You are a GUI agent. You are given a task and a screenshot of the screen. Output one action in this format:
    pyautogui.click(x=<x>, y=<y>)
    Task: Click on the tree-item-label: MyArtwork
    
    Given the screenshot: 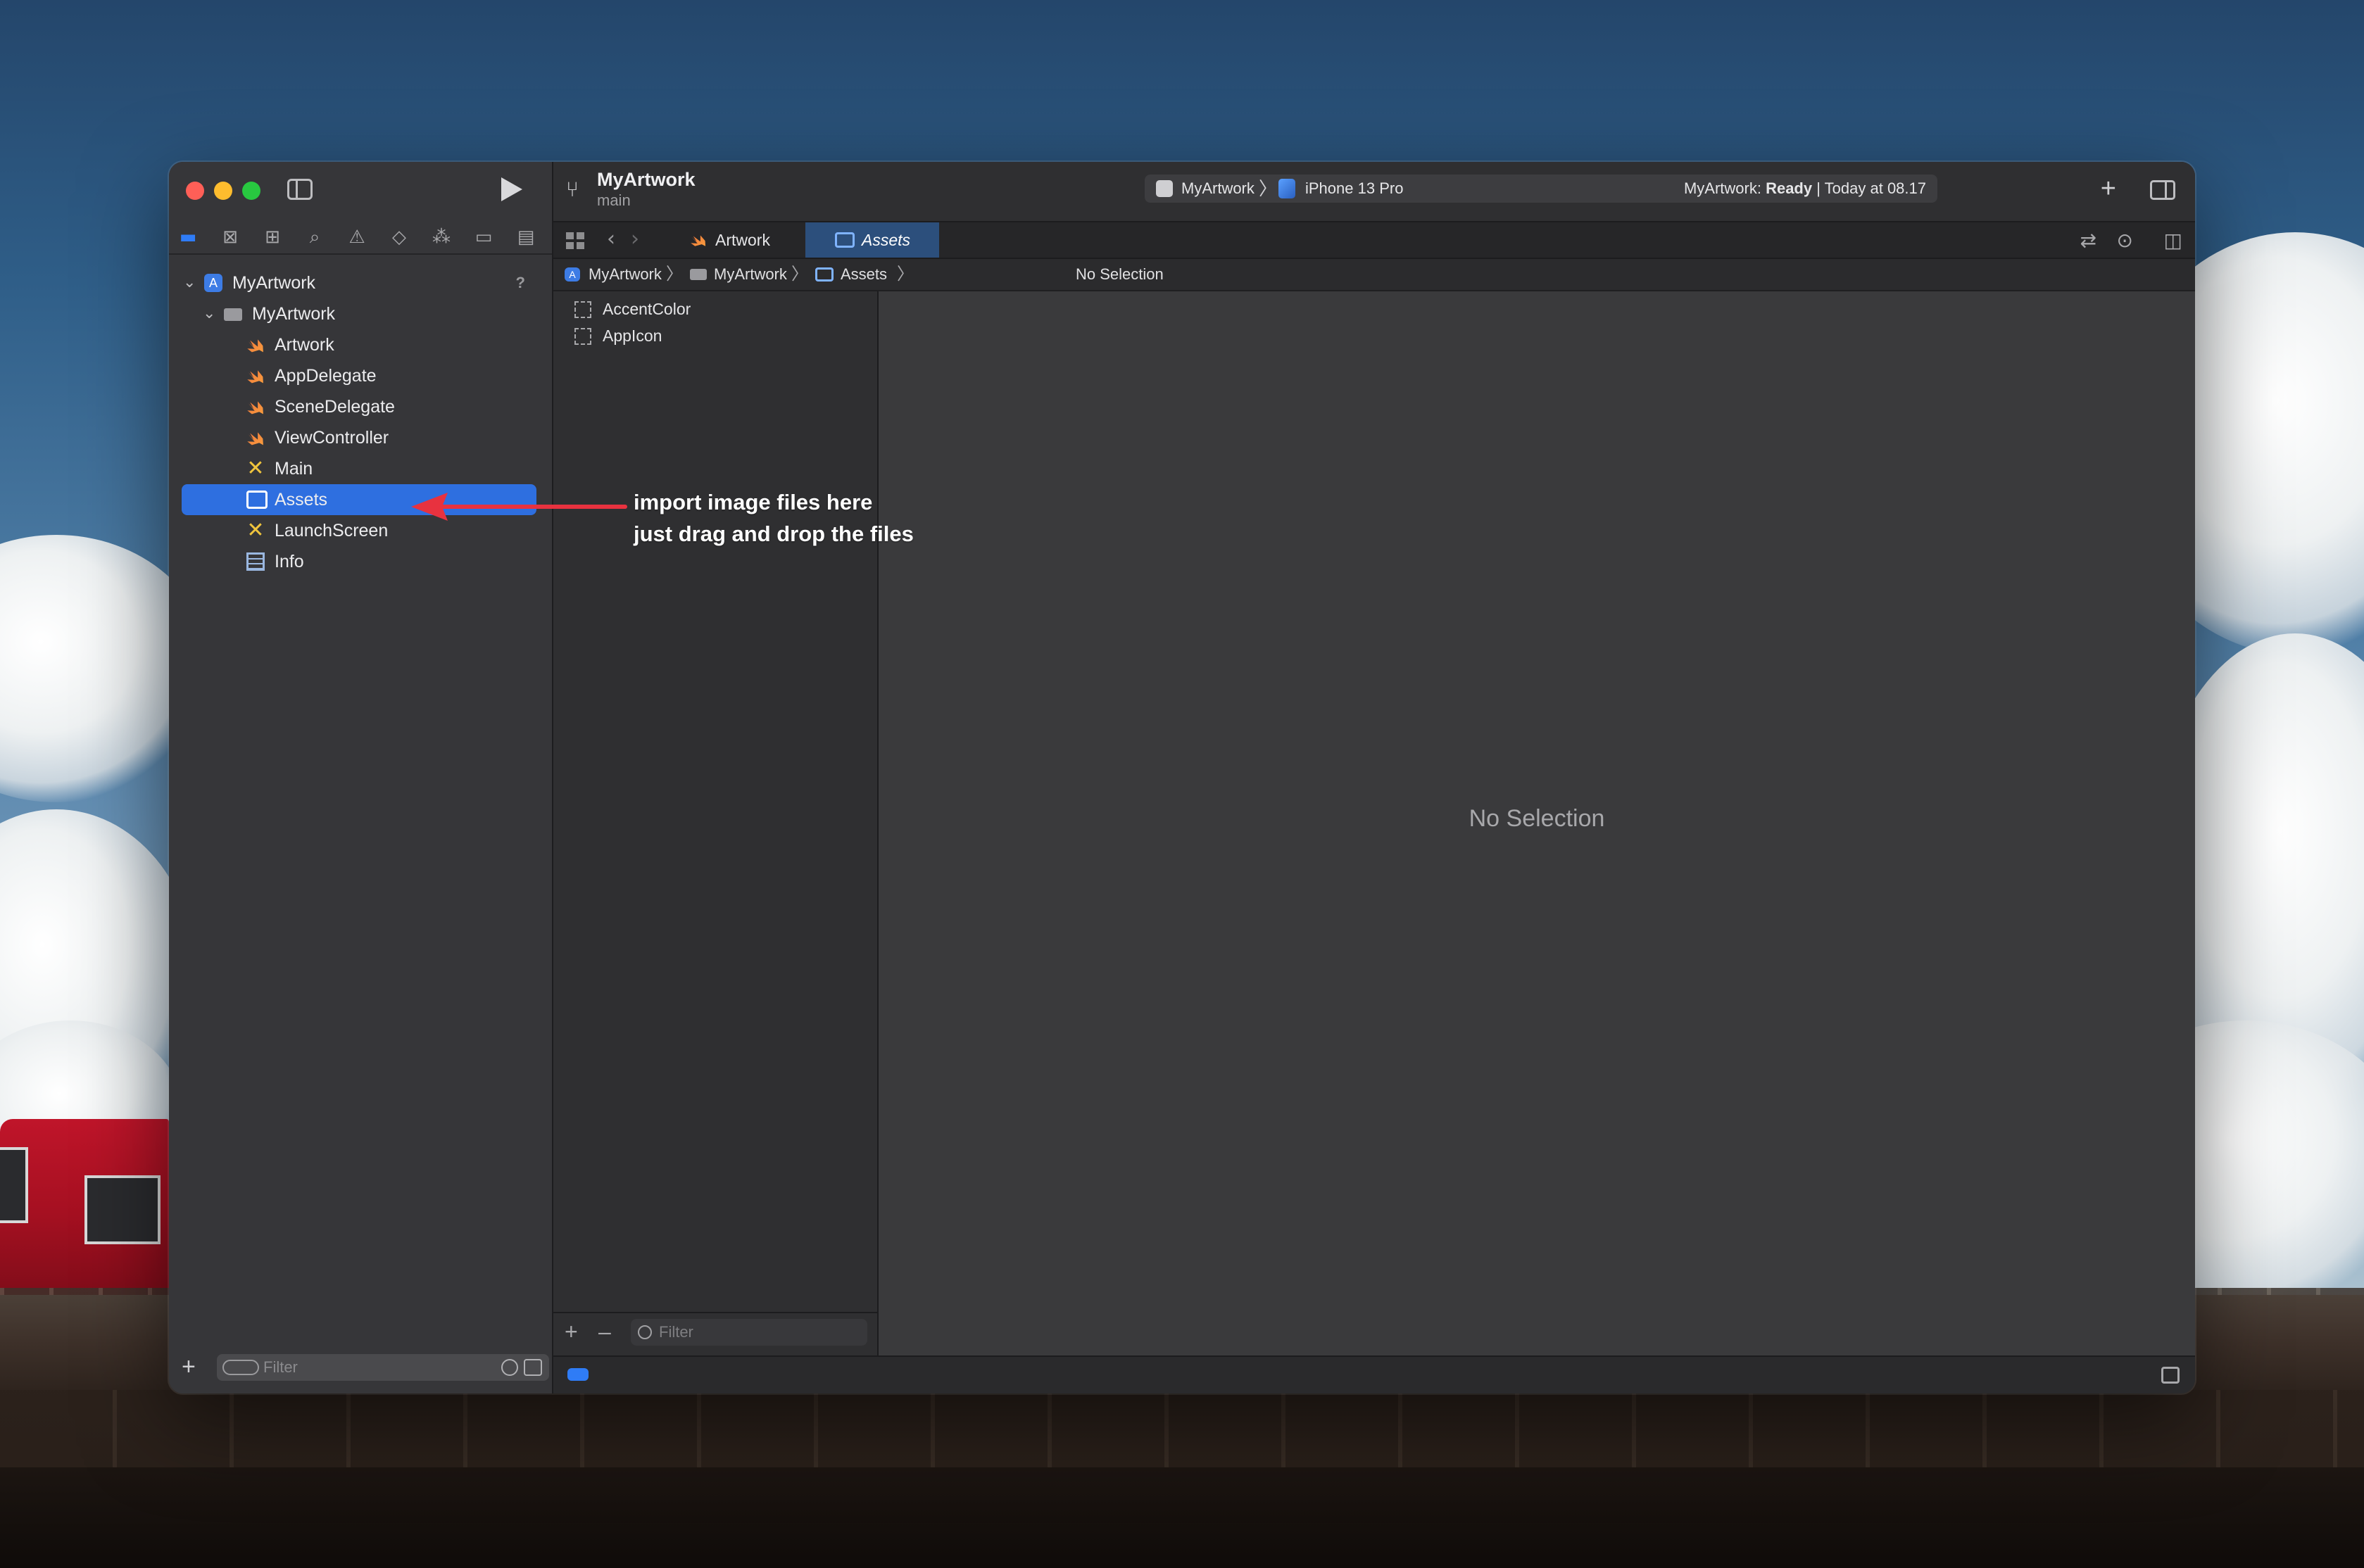 What is the action you would take?
    pyautogui.click(x=294, y=314)
    